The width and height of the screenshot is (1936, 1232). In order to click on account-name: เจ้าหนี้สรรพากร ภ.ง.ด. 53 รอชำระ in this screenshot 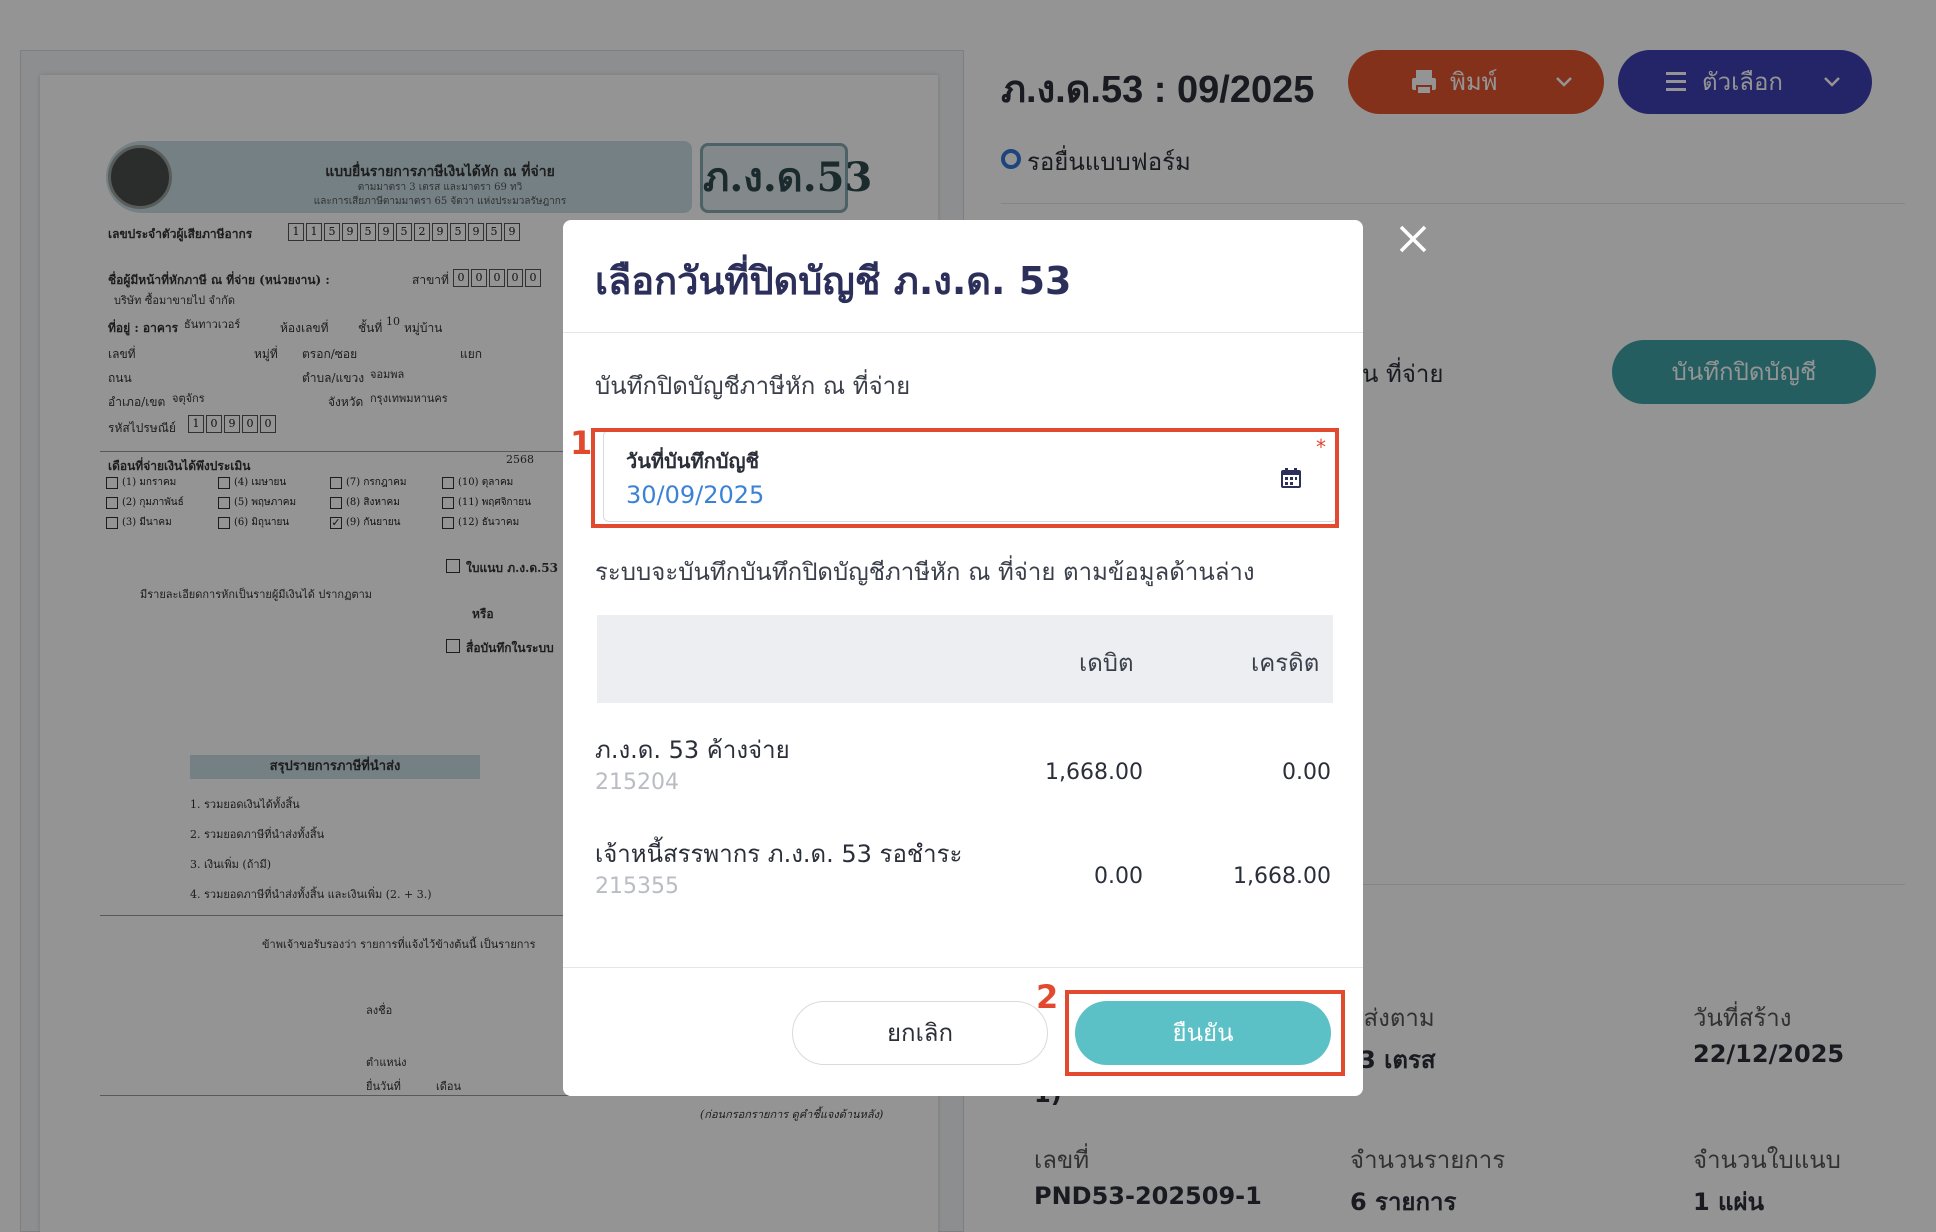, I will do `click(779, 854)`.